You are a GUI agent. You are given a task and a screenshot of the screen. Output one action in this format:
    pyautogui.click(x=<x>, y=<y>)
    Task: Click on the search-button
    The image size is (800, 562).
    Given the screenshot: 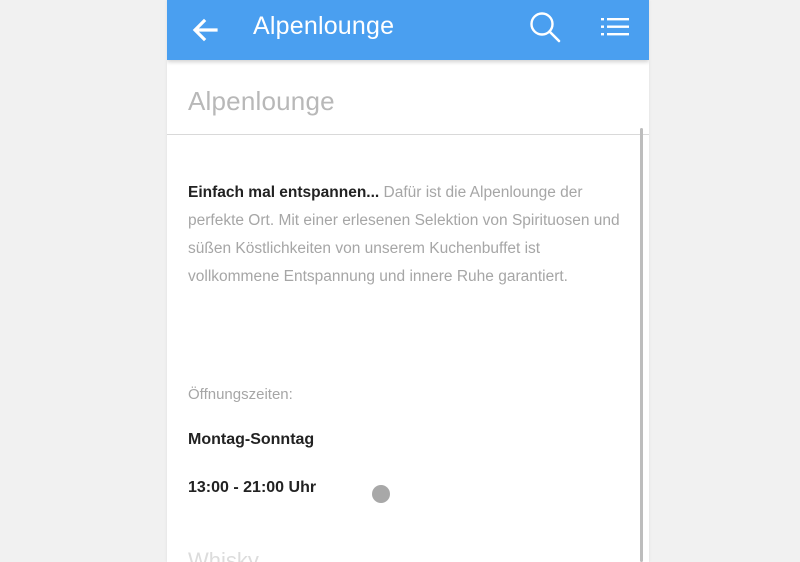 What is the action you would take?
    pyautogui.click(x=545, y=27)
    